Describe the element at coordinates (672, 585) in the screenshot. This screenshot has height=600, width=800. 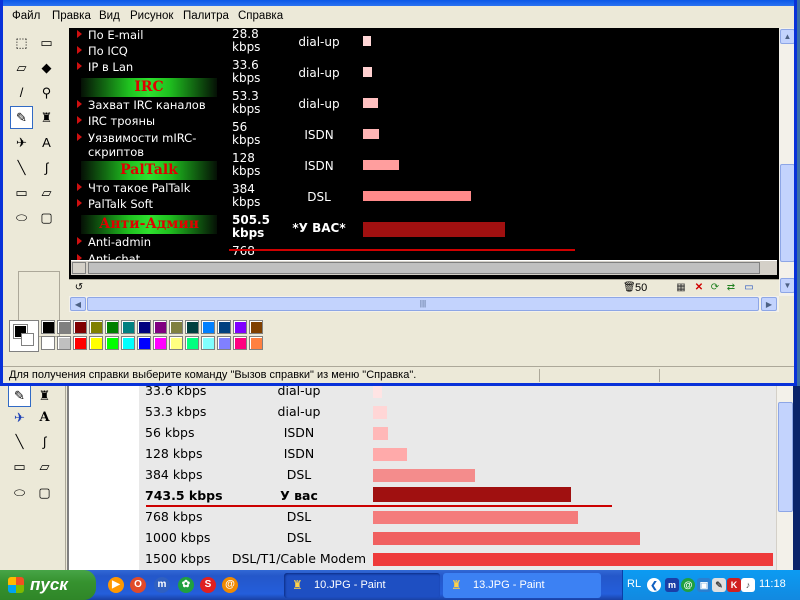
I see `tray-messenger-icon: m` at that location.